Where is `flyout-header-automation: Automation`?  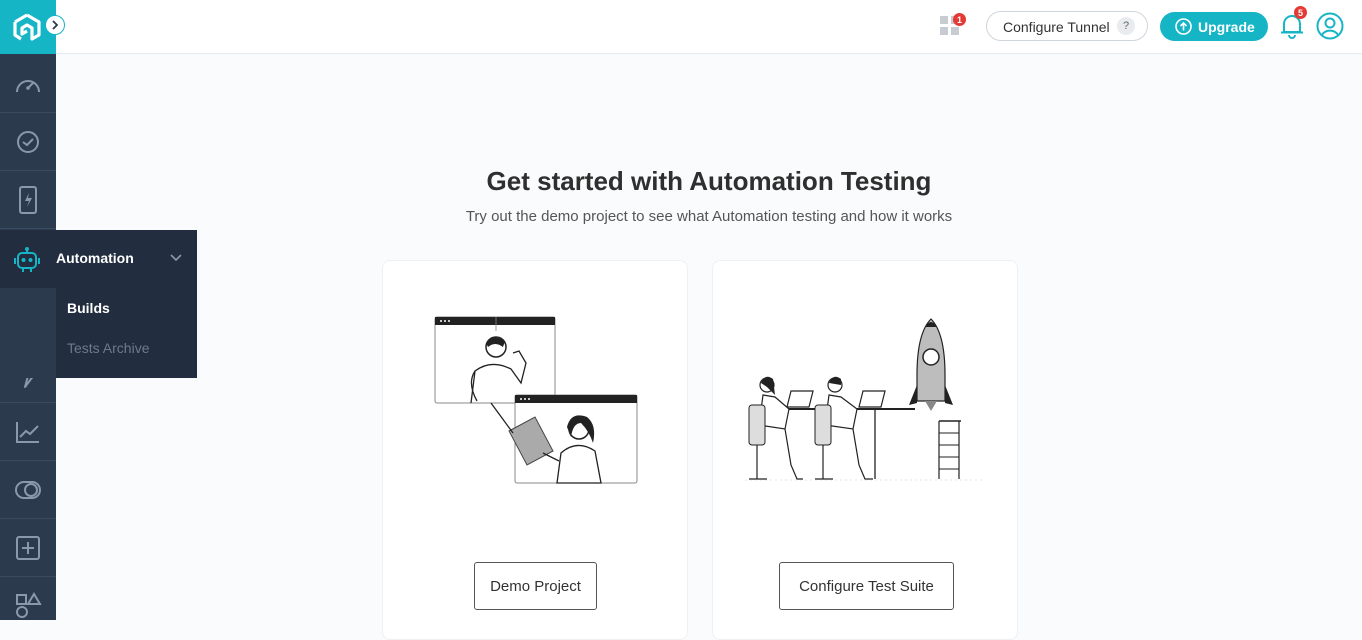
flyout-header-automation: Automation is located at coordinates (98, 259).